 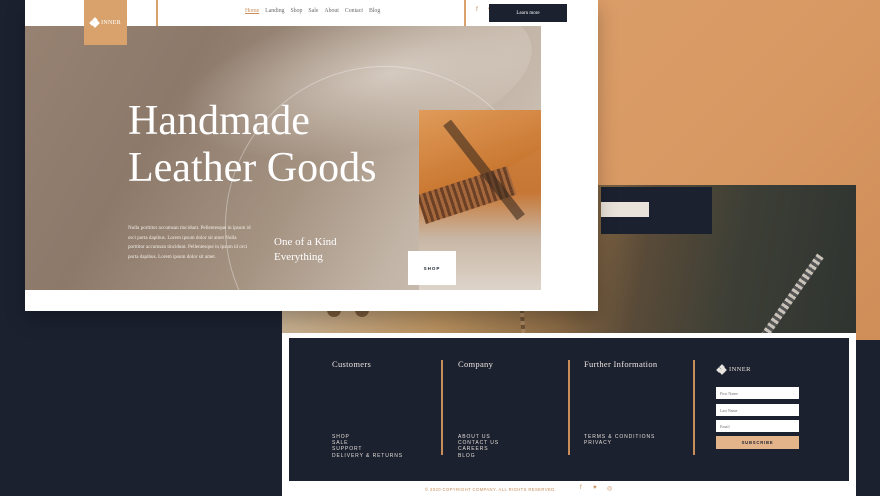 I want to click on hero-title: Handmade Leather Goods, so click(x=252, y=145).